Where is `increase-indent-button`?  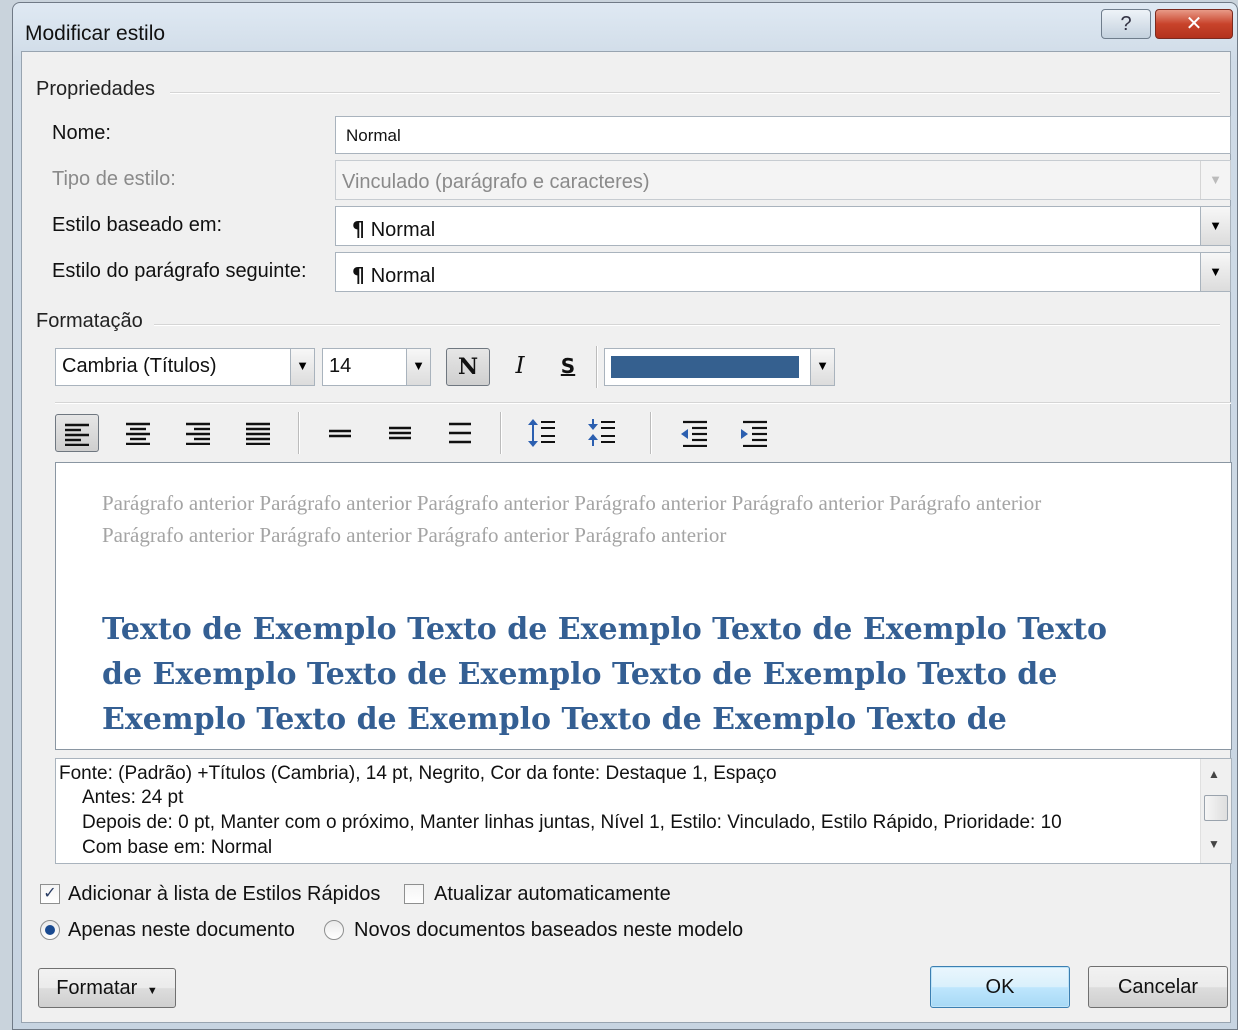 increase-indent-button is located at coordinates (754, 433).